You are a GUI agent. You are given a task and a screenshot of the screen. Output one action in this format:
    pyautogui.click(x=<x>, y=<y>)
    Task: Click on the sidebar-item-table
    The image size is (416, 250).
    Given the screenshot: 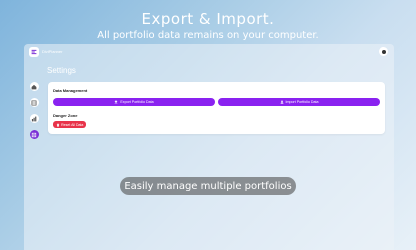 What is the action you would take?
    pyautogui.click(x=34, y=102)
    